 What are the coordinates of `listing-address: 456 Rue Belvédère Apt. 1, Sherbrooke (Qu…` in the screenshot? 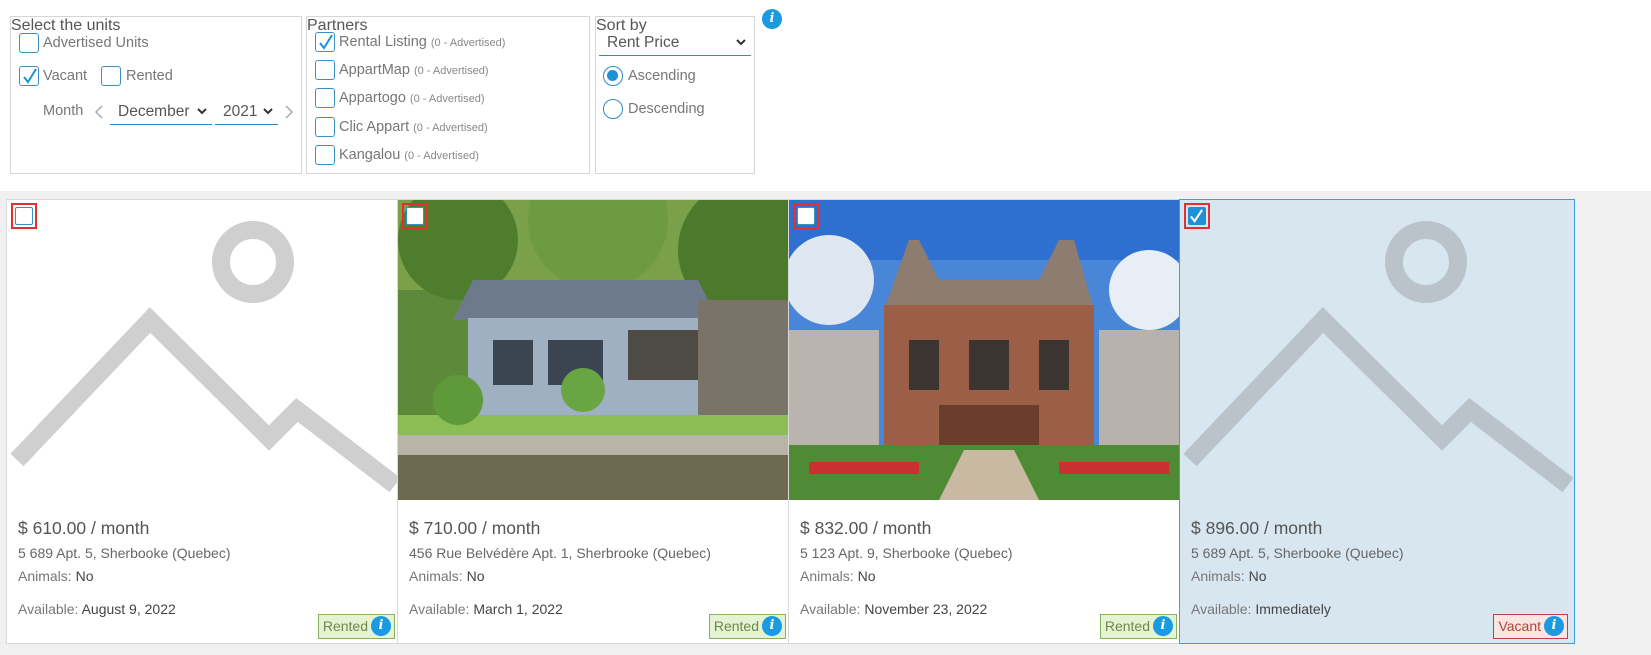 It's located at (560, 553).